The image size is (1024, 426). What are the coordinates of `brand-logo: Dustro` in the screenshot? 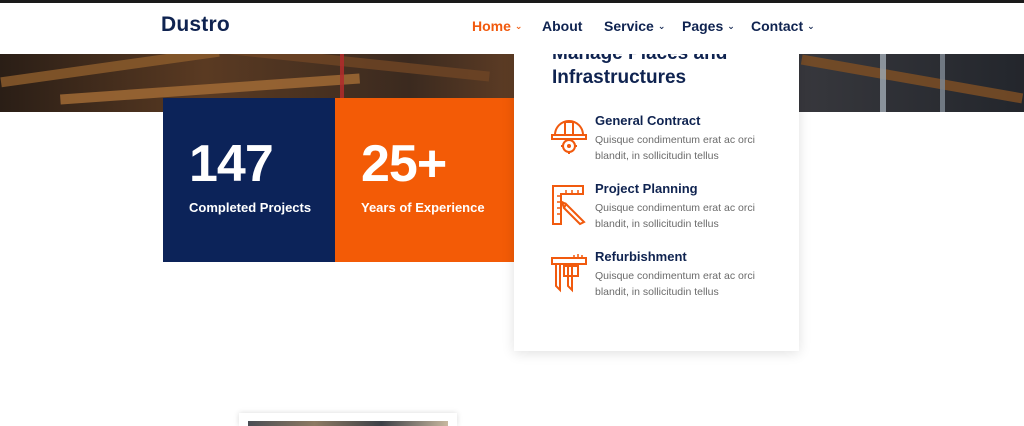 It's located at (195, 25).